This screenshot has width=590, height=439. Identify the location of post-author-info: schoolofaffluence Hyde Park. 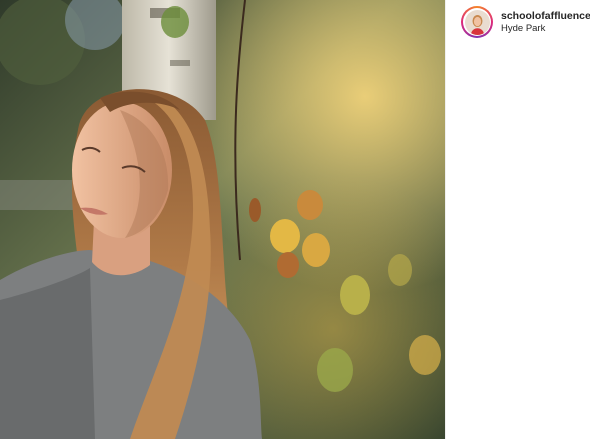
(545, 22).